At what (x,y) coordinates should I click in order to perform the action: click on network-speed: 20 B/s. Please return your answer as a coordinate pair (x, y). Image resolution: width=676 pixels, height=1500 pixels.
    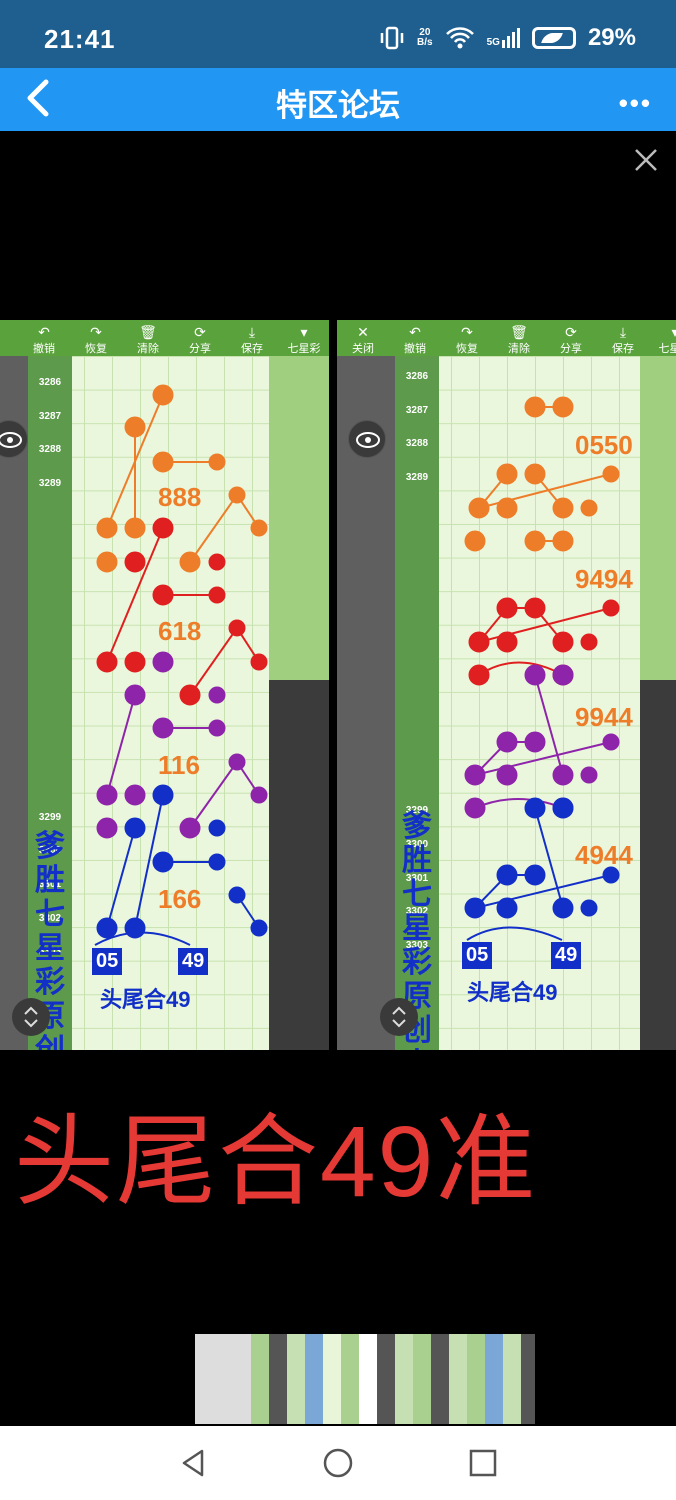
    Looking at the image, I should click on (425, 37).